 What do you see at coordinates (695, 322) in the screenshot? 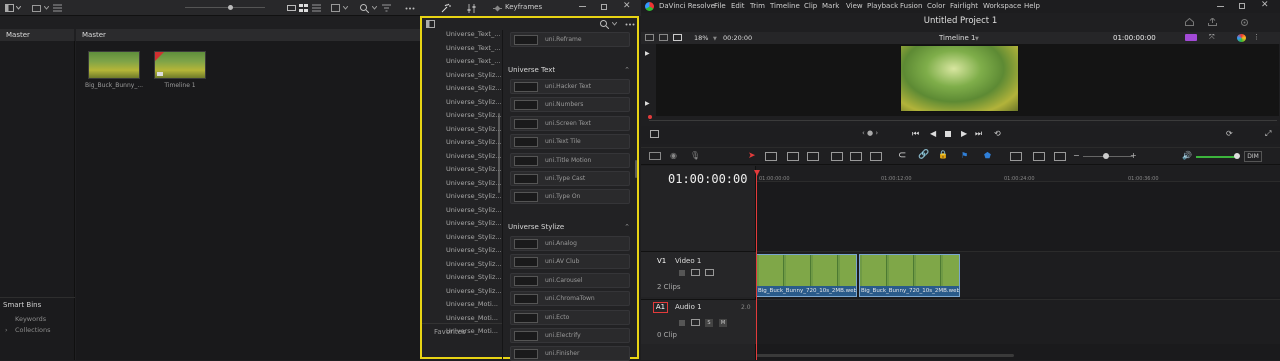
I see `auto-select-icon` at bounding box center [695, 322].